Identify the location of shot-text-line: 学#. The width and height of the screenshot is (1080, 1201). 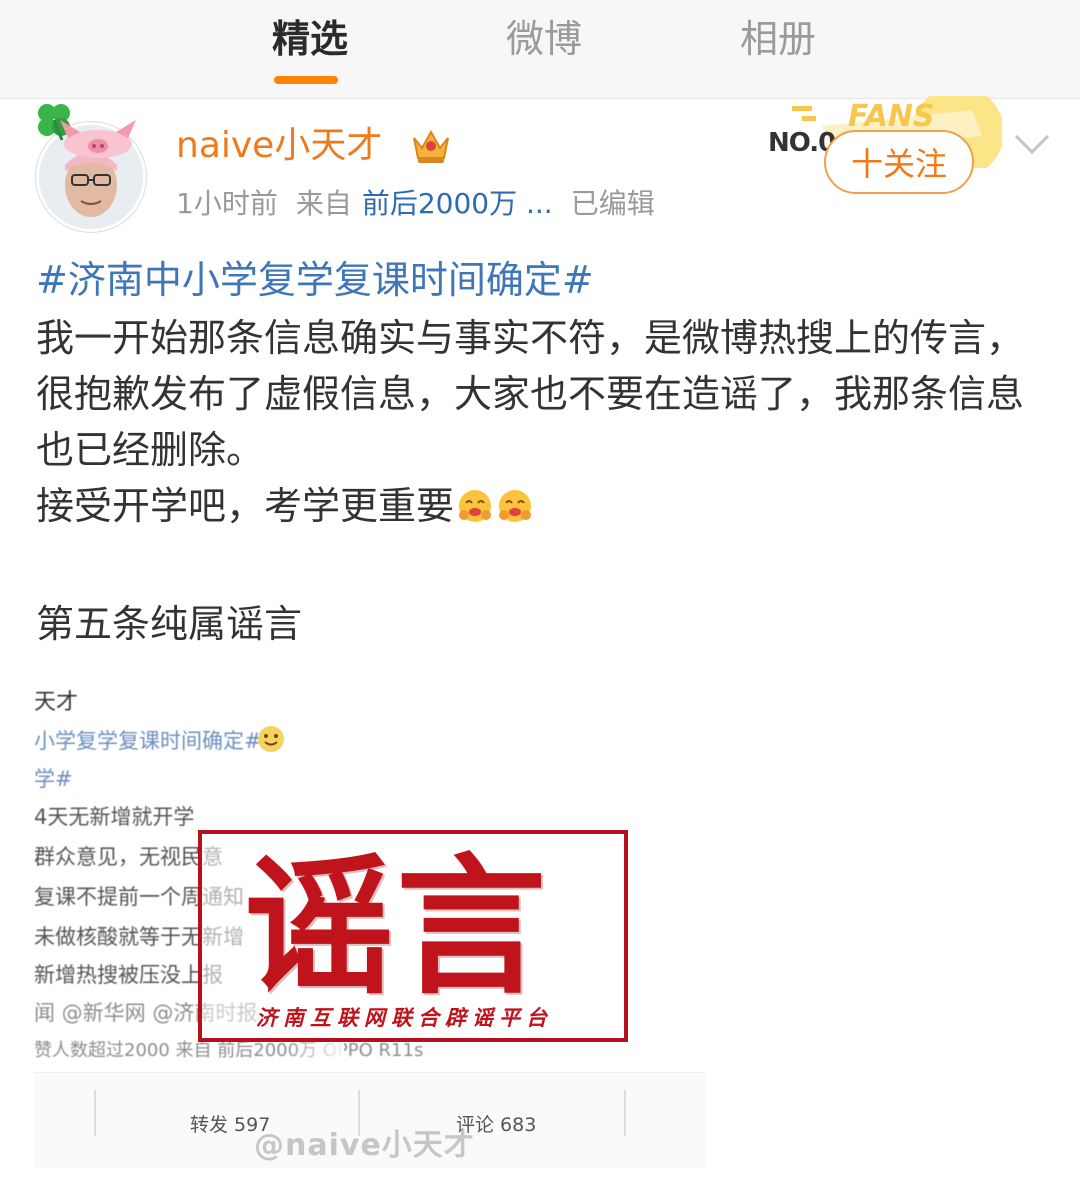
(53, 779).